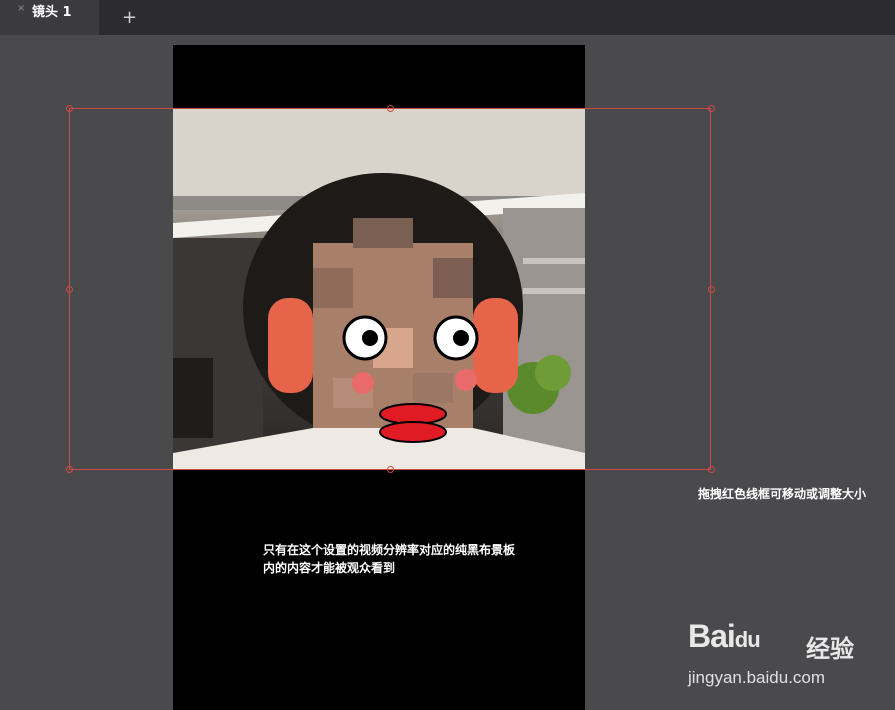 The height and width of the screenshot is (710, 895). What do you see at coordinates (390, 469) in the screenshot?
I see `resize-handle-bottom` at bounding box center [390, 469].